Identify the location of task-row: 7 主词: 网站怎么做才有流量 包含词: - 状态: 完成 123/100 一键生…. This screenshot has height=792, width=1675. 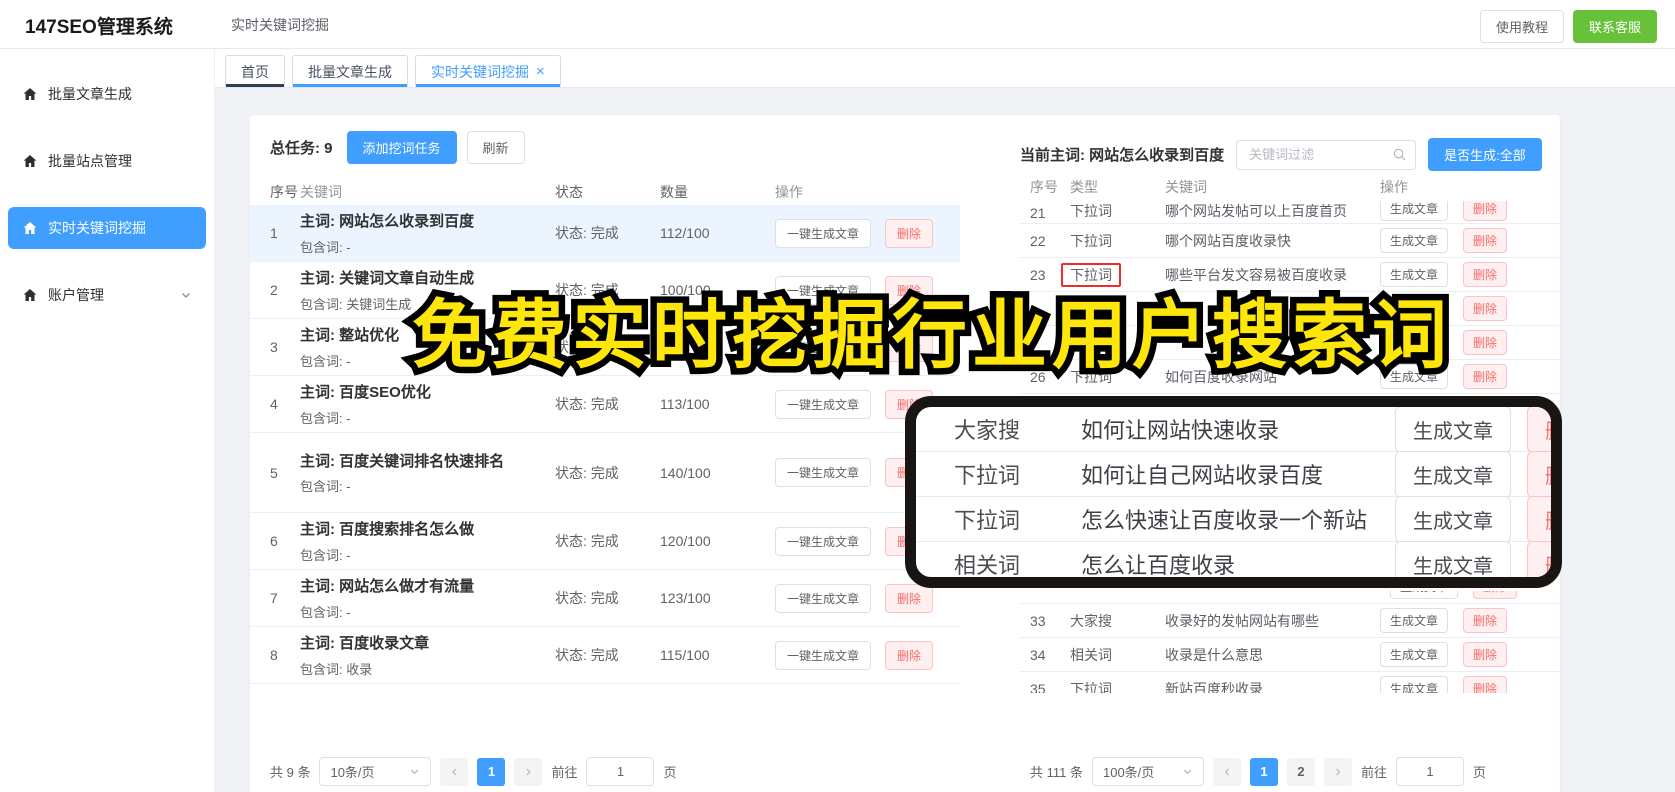
(605, 598).